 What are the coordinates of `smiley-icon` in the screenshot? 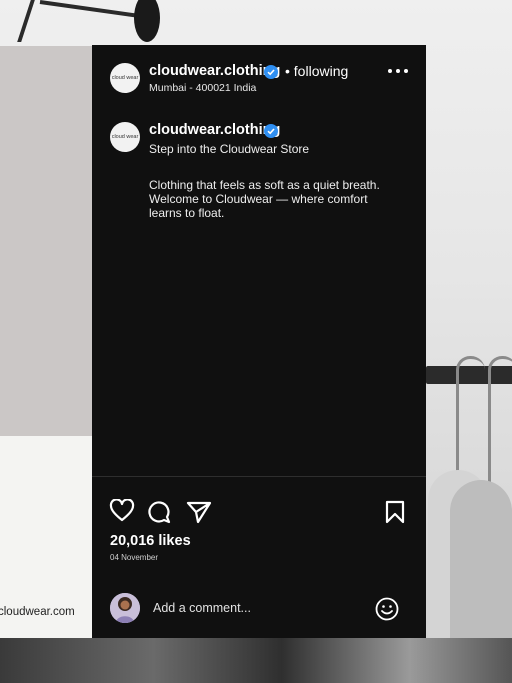 It's located at (387, 609).